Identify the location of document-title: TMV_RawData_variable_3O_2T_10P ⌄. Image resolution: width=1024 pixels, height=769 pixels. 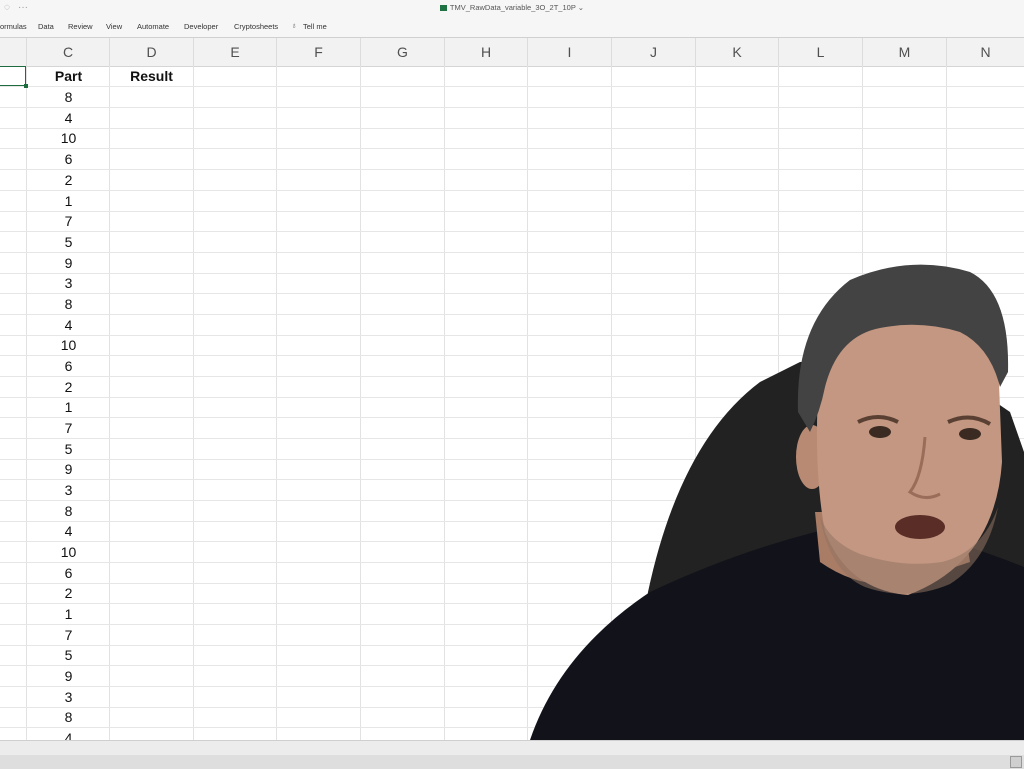
(512, 7).